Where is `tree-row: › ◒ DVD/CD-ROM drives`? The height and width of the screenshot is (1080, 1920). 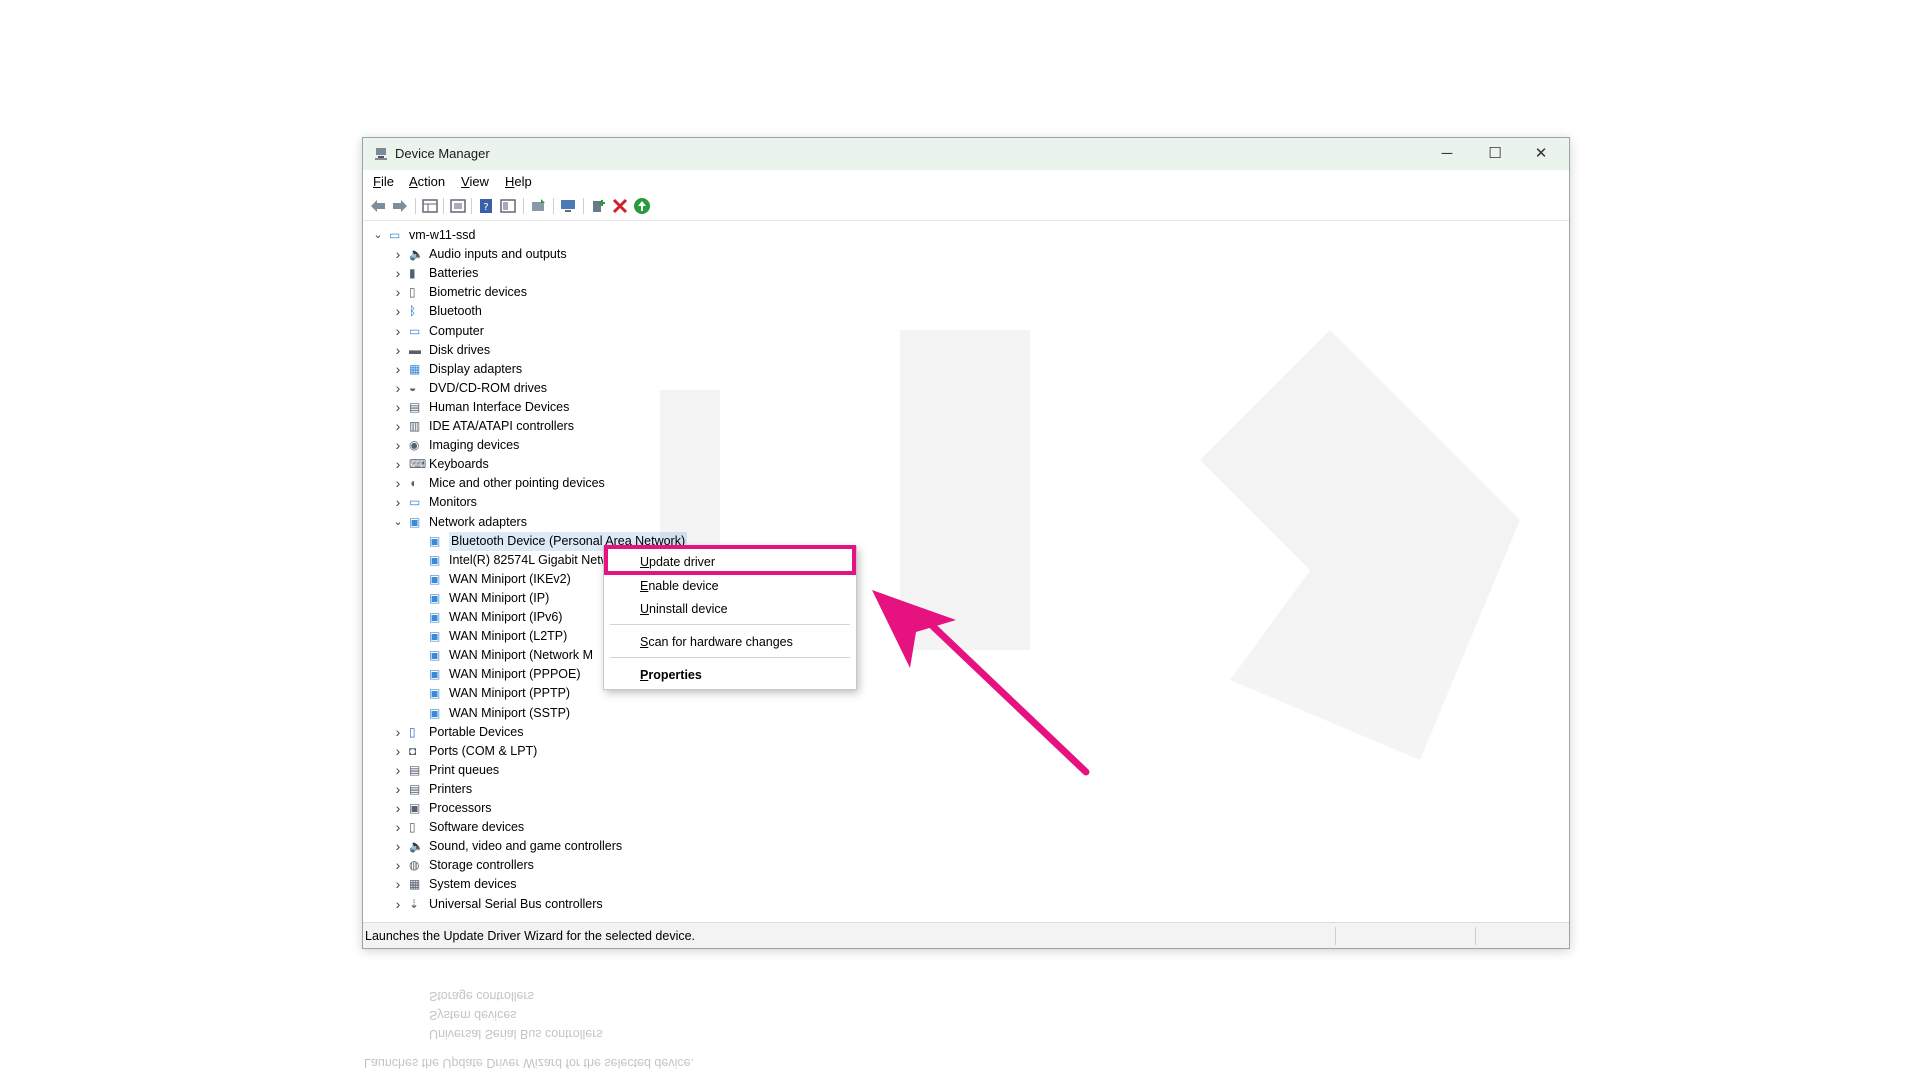 tree-row: › ◒ DVD/CD-ROM drives is located at coordinates (963, 388).